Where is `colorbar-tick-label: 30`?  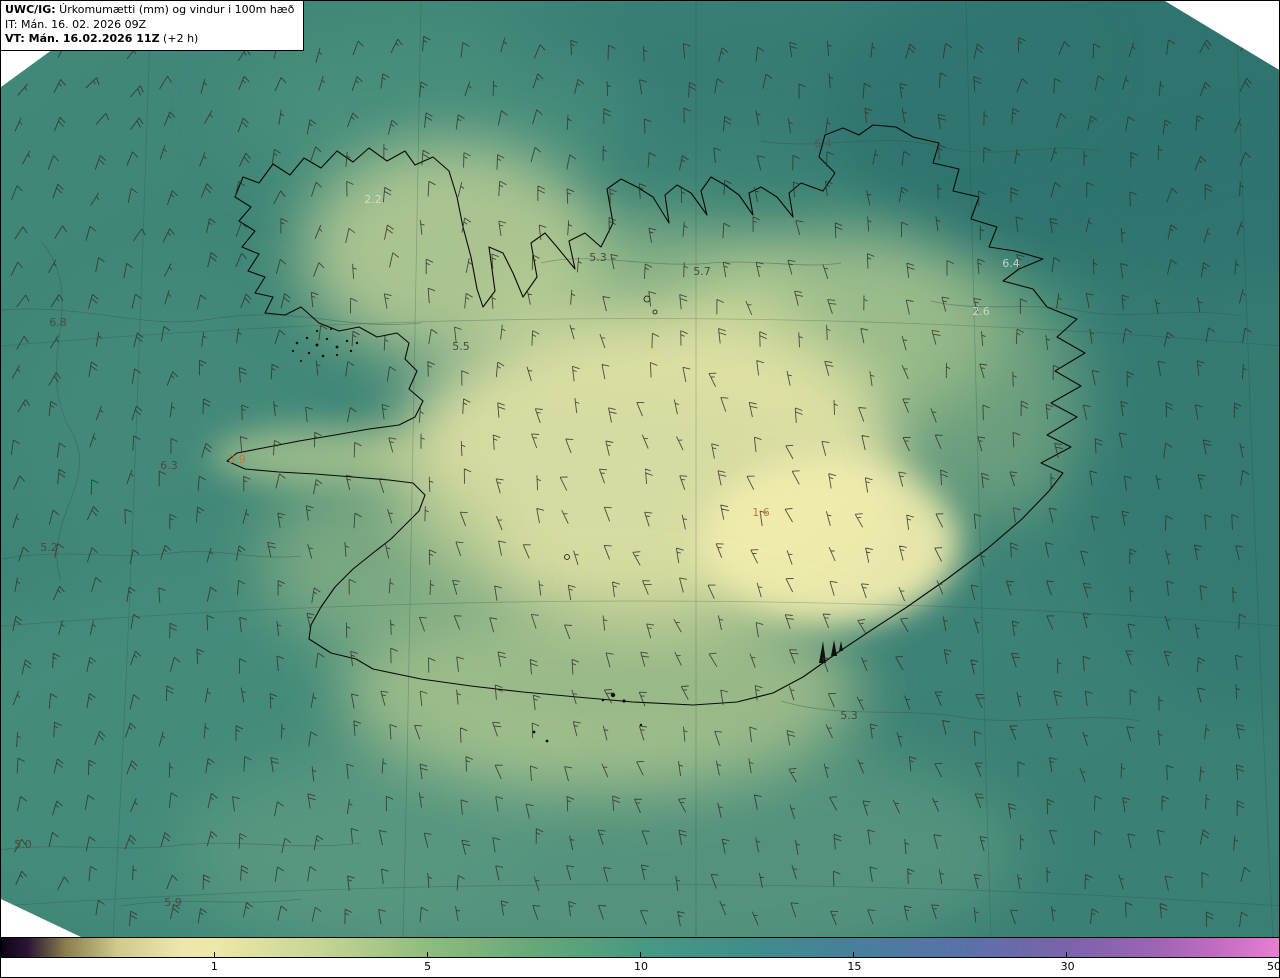 colorbar-tick-label: 30 is located at coordinates (1067, 966).